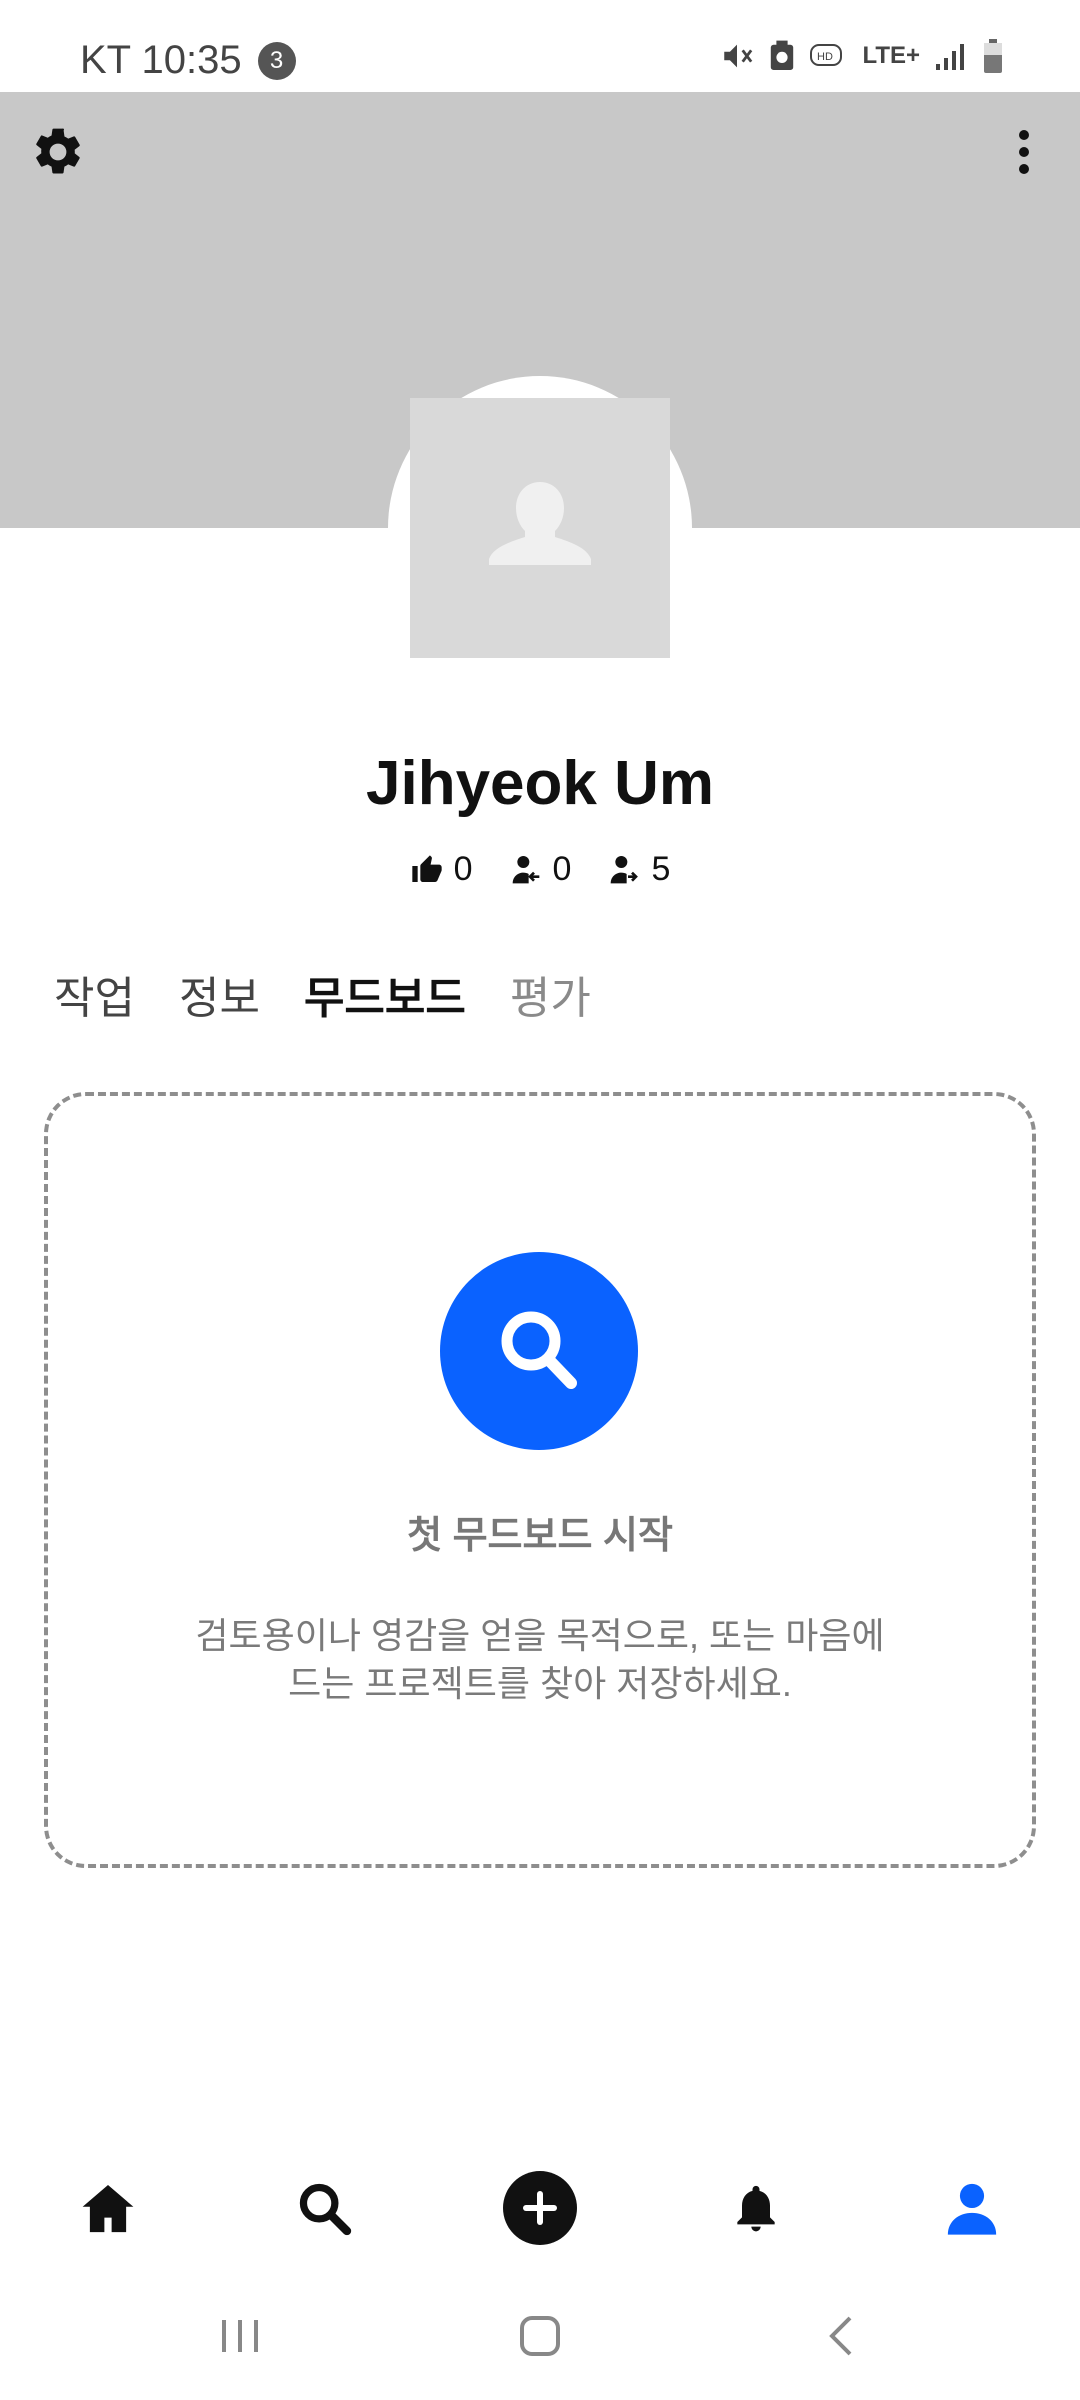  What do you see at coordinates (550, 994) in the screenshot?
I see `tab-reviews: 평가` at bounding box center [550, 994].